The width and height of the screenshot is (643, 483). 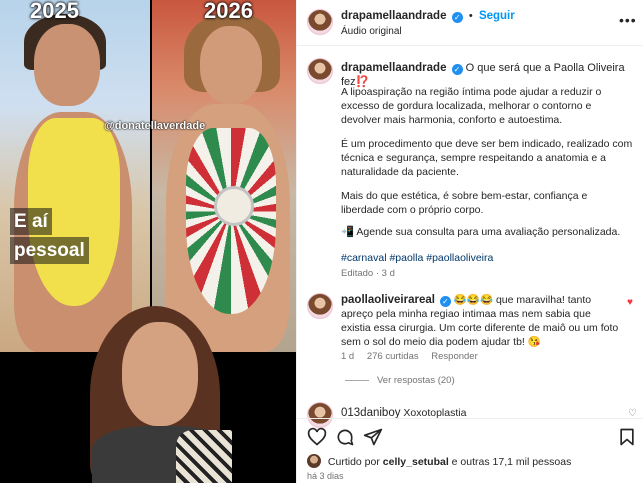 I want to click on comment-meta: 1 d 276 curtidas Responder, so click(x=414, y=356).